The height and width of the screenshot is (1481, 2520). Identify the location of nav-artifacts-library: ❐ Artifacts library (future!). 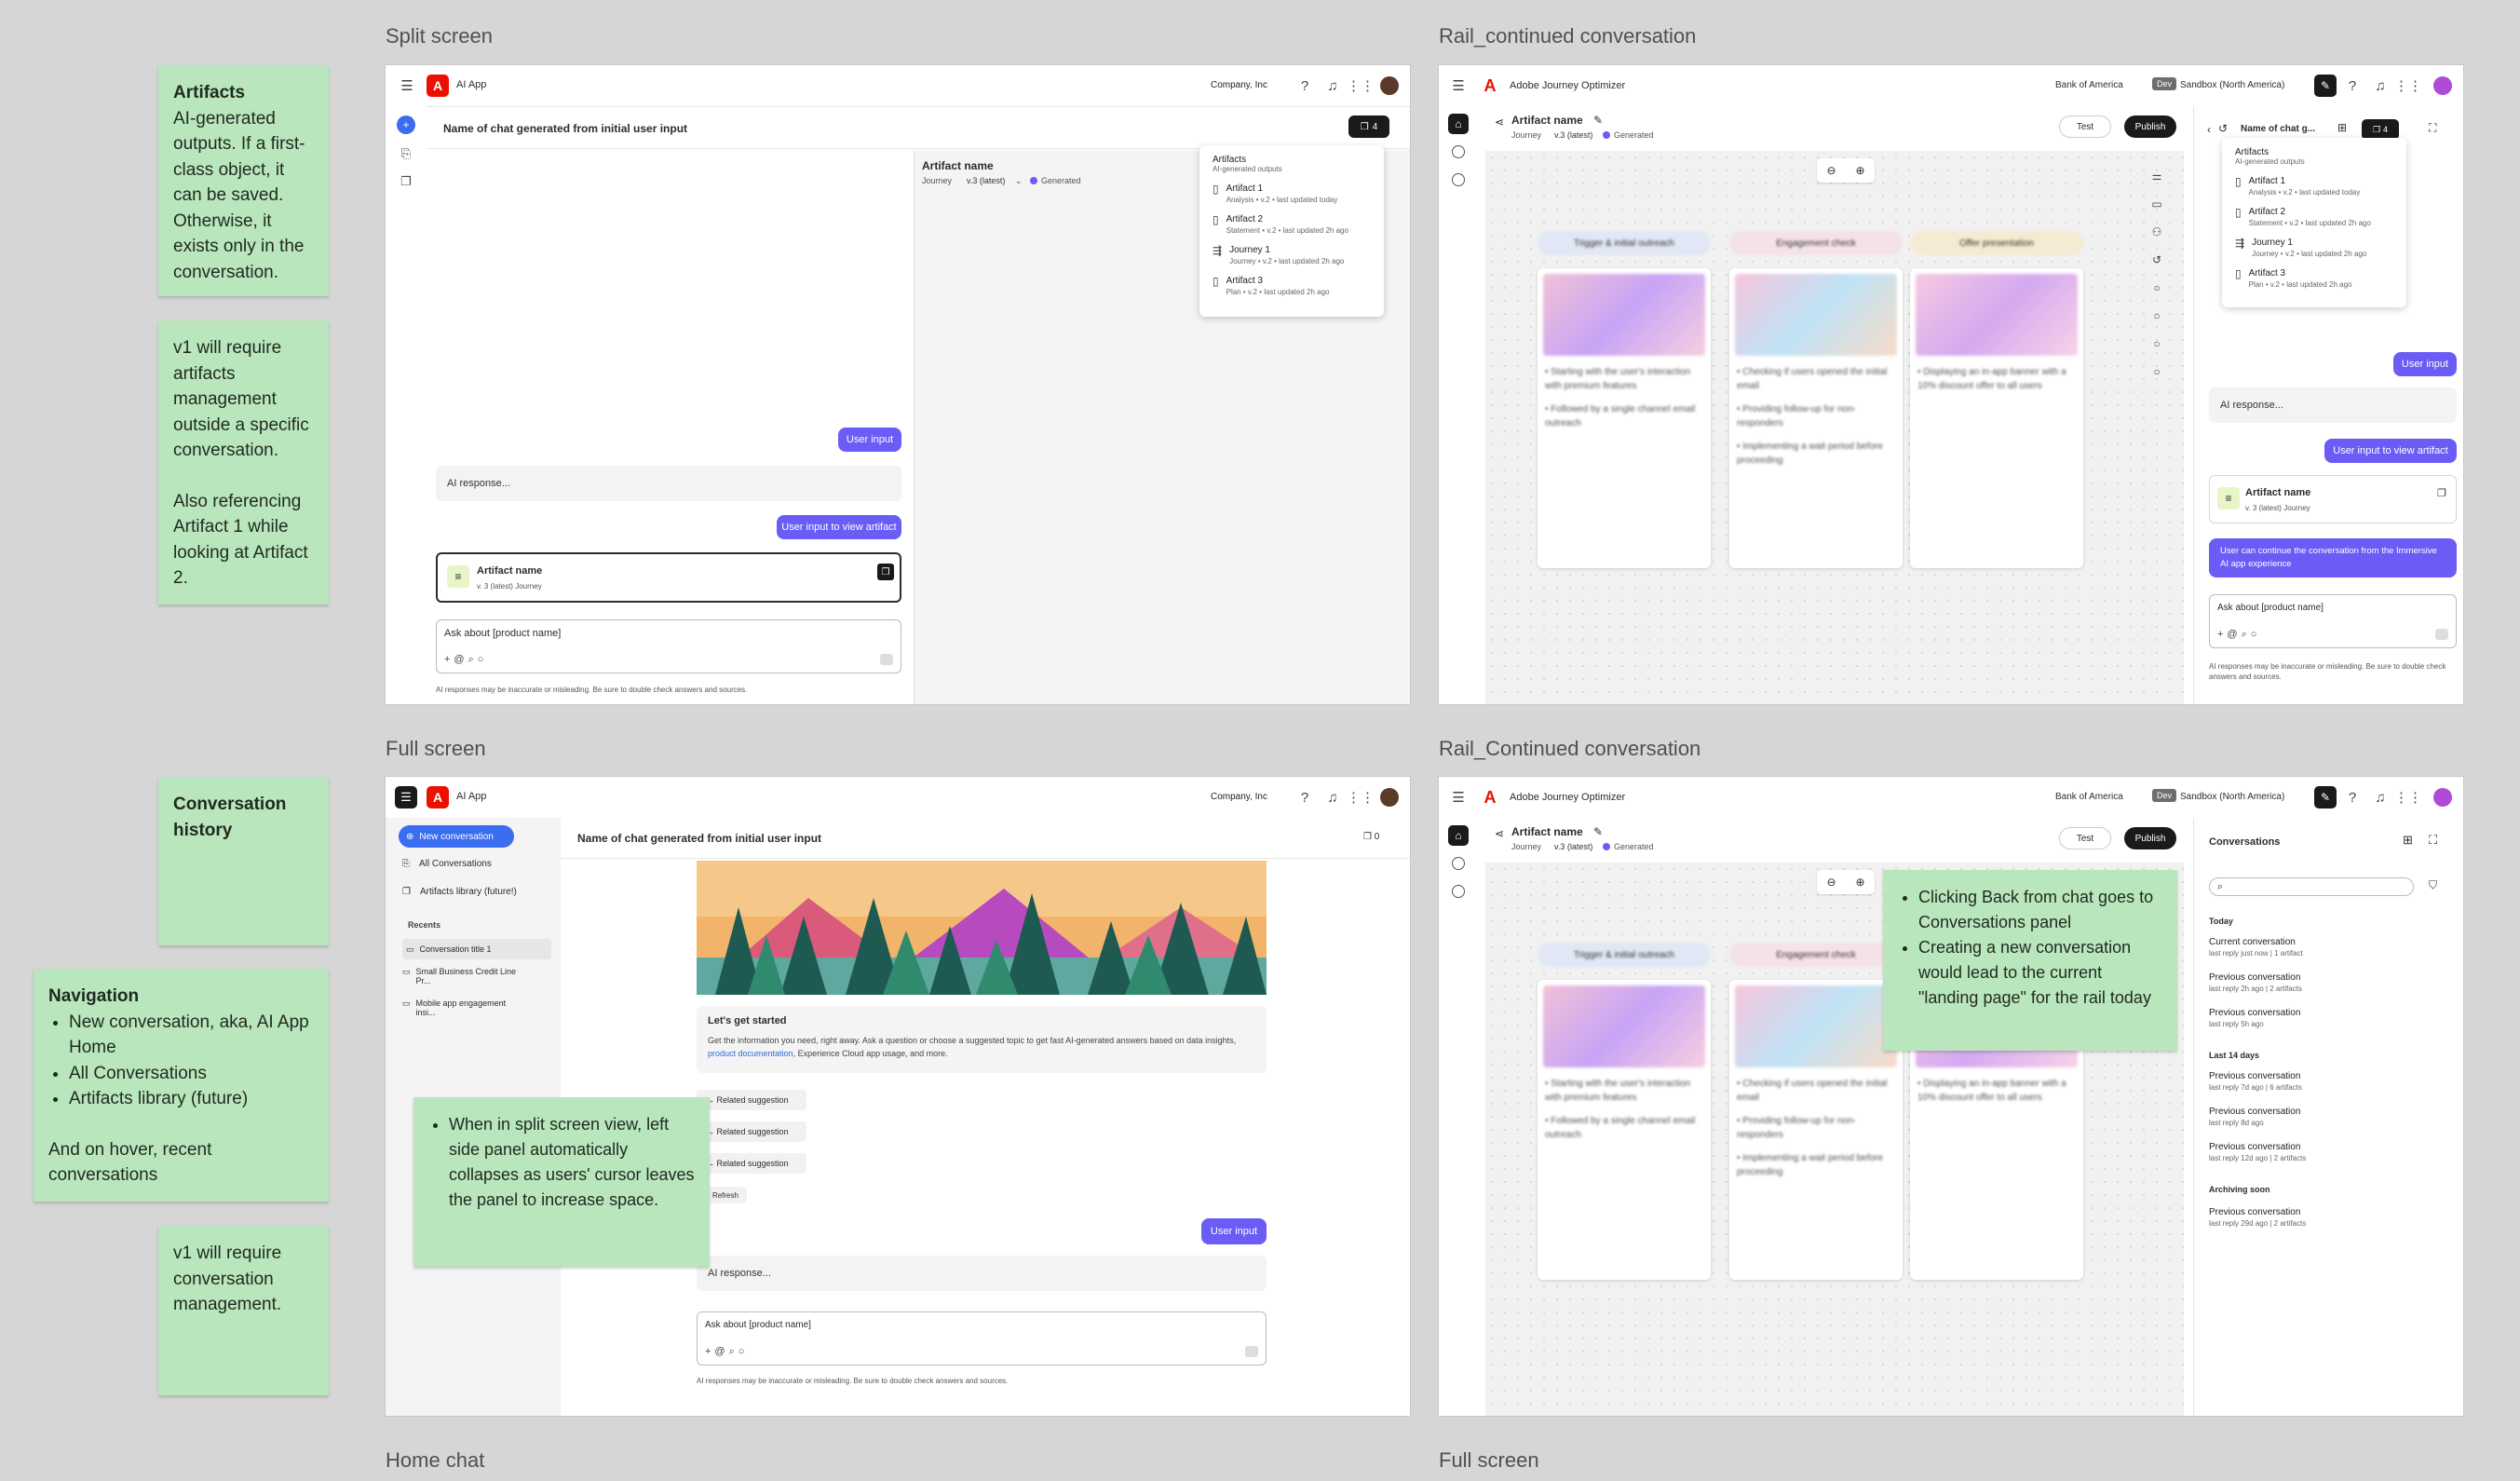
(459, 892).